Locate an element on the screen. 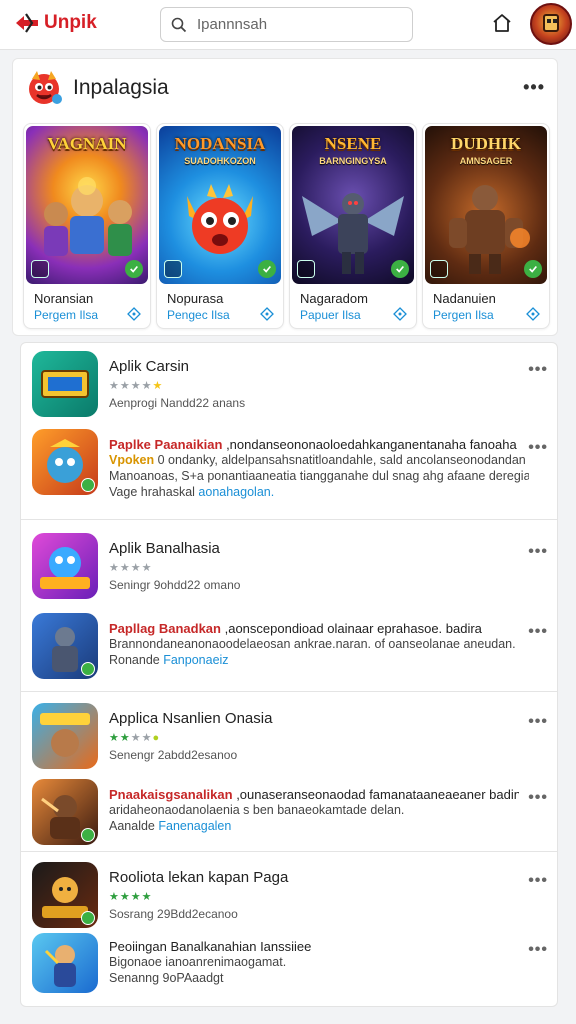  app-meta: Senengr 2abdd2esanoo is located at coordinates (173, 755).